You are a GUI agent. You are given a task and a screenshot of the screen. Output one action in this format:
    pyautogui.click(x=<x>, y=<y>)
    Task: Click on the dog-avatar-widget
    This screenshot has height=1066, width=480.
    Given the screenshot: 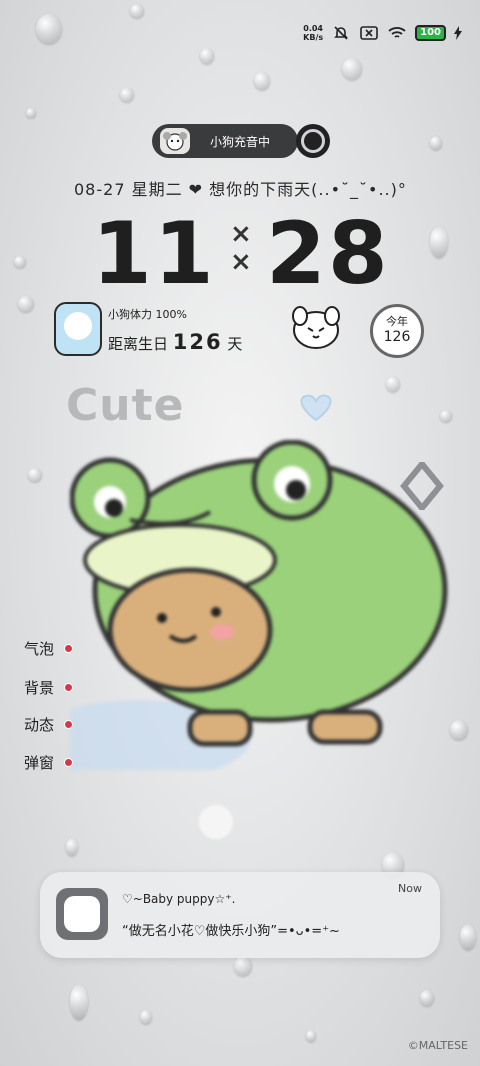 What is the action you would take?
    pyautogui.click(x=78, y=329)
    